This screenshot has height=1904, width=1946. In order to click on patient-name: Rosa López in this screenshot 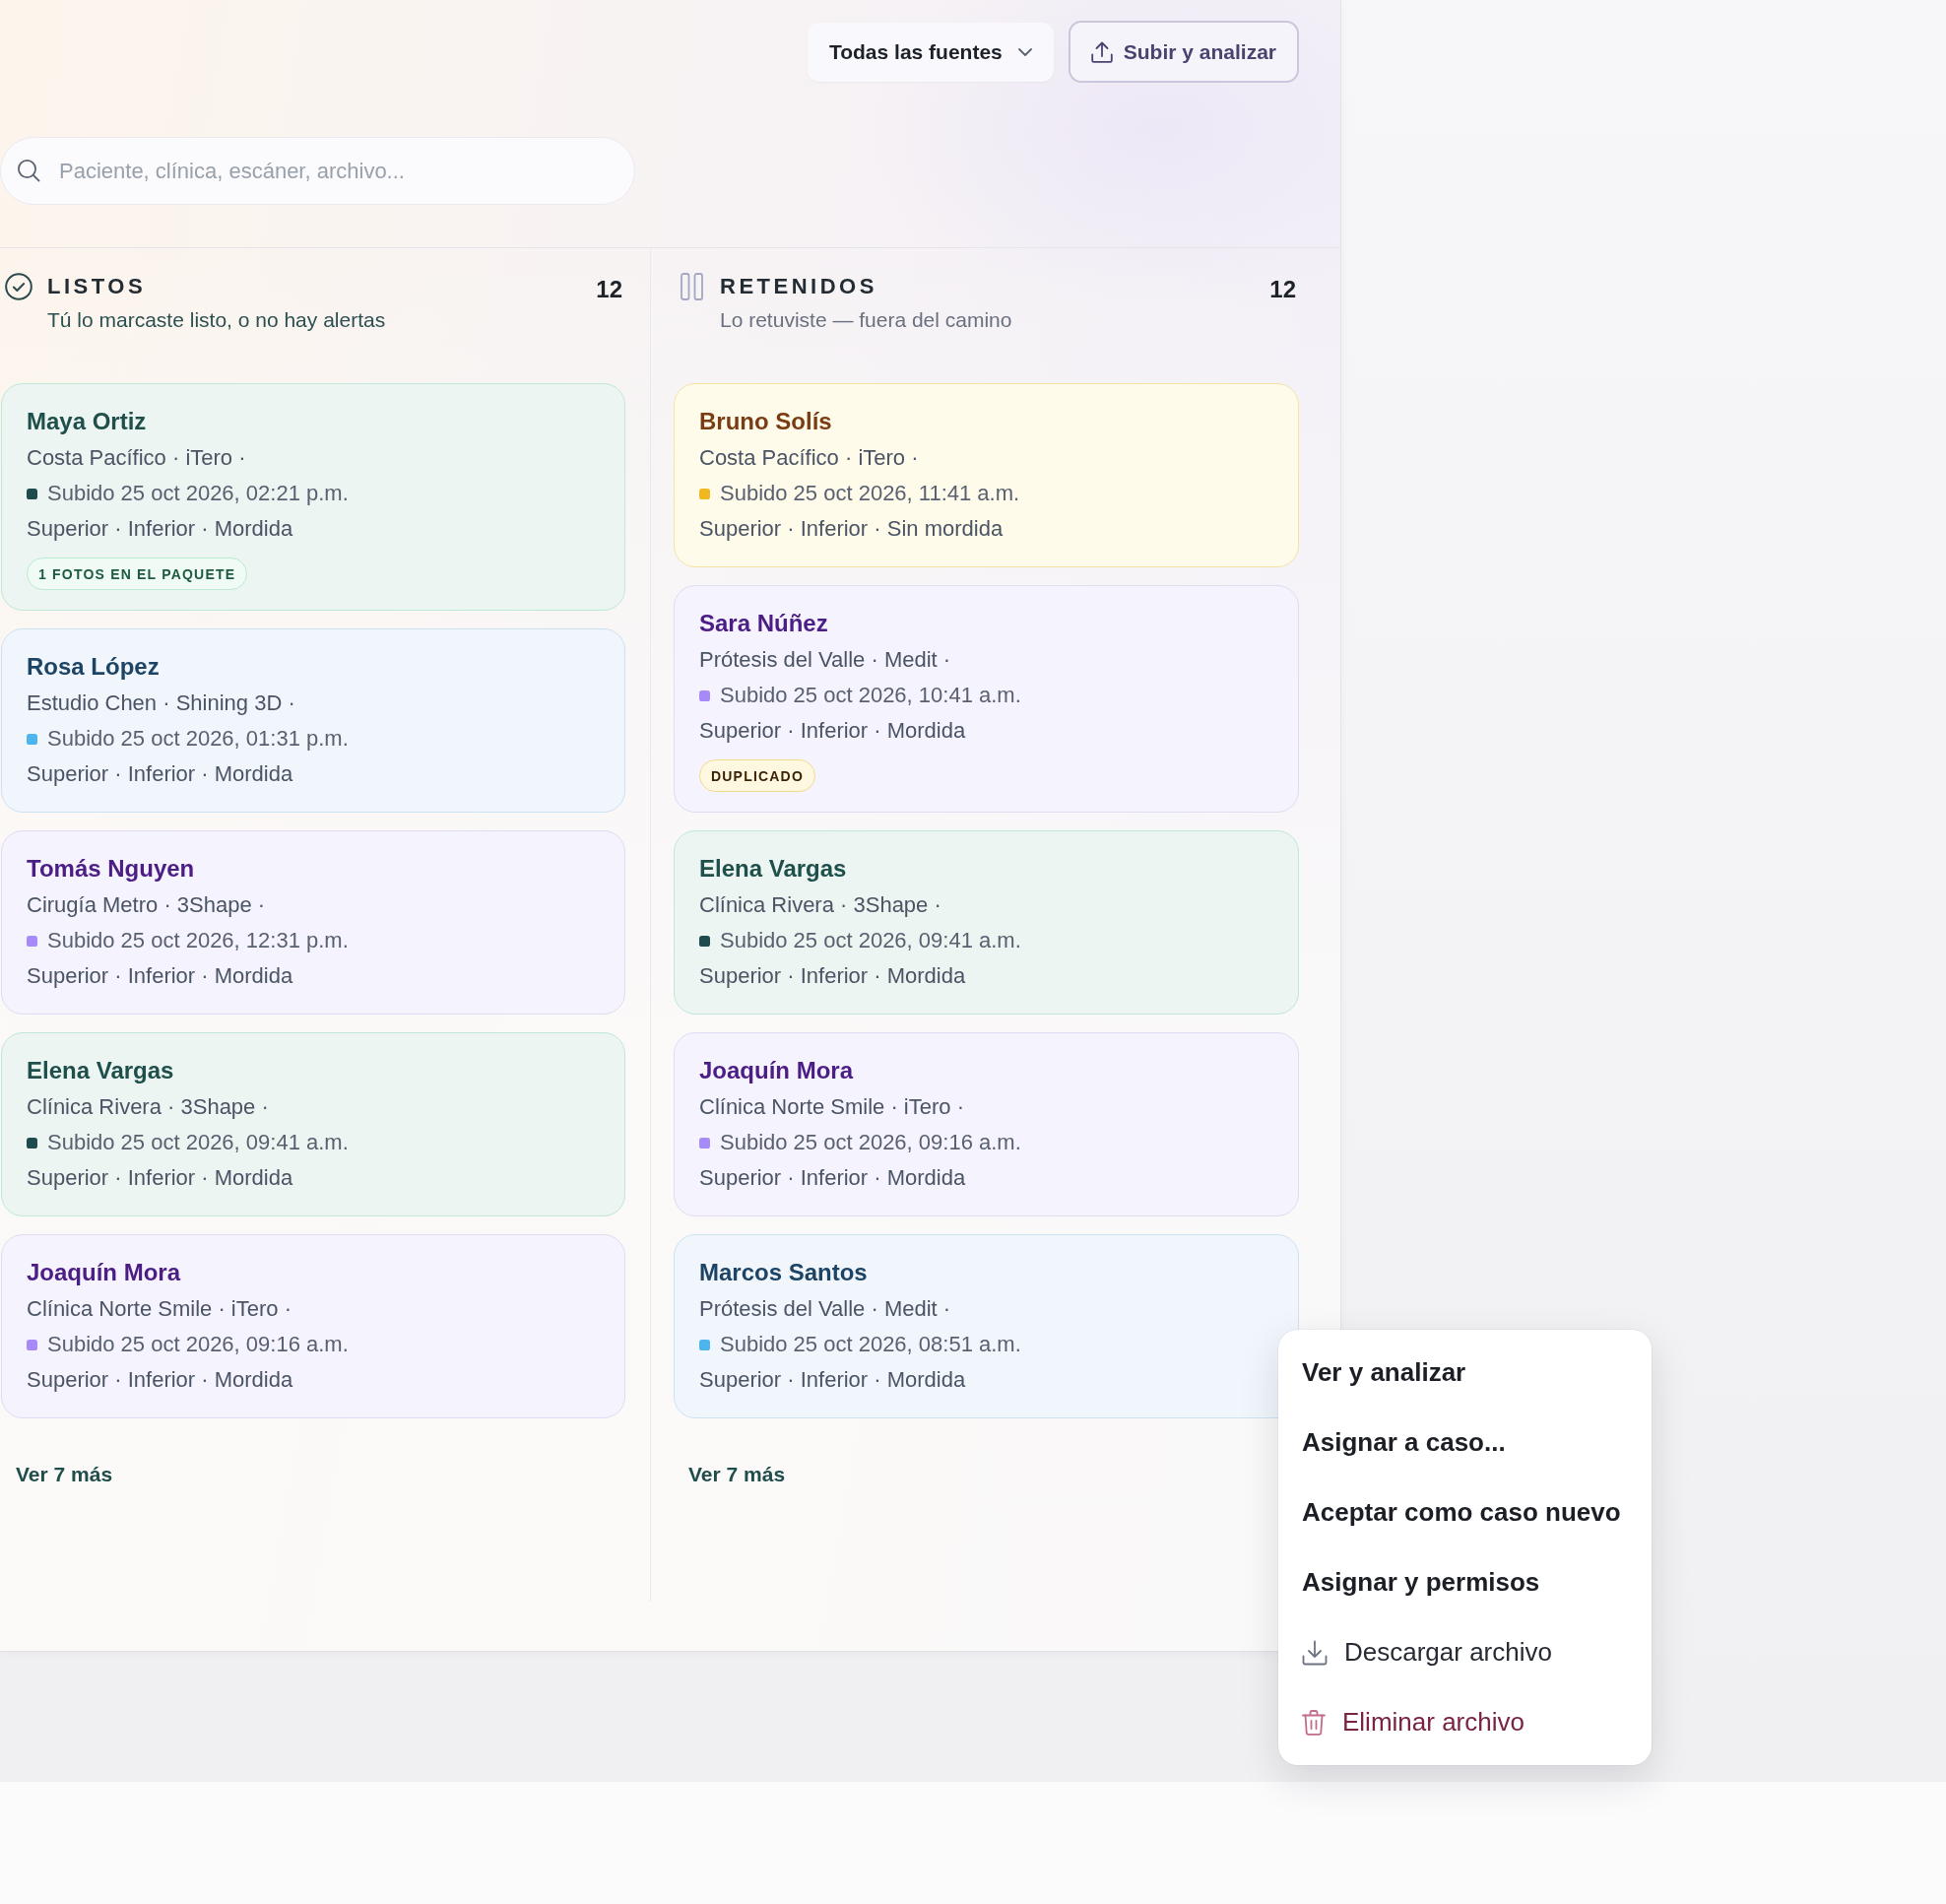, I will do `click(94, 667)`.